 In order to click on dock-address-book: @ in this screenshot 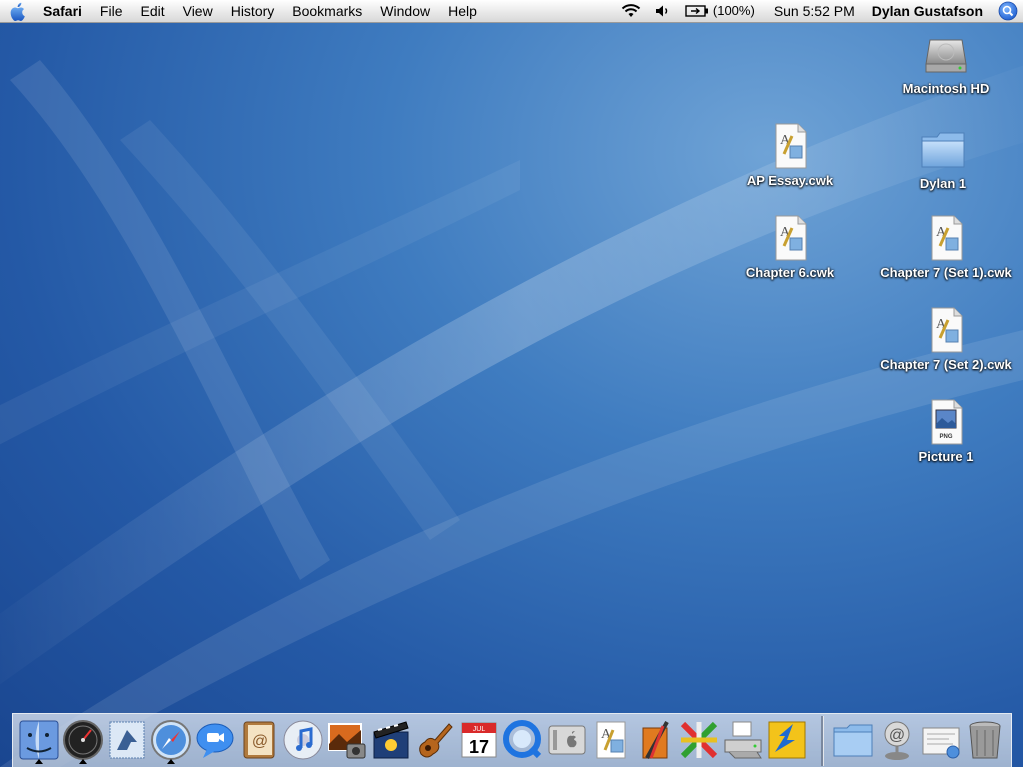, I will do `click(259, 740)`.